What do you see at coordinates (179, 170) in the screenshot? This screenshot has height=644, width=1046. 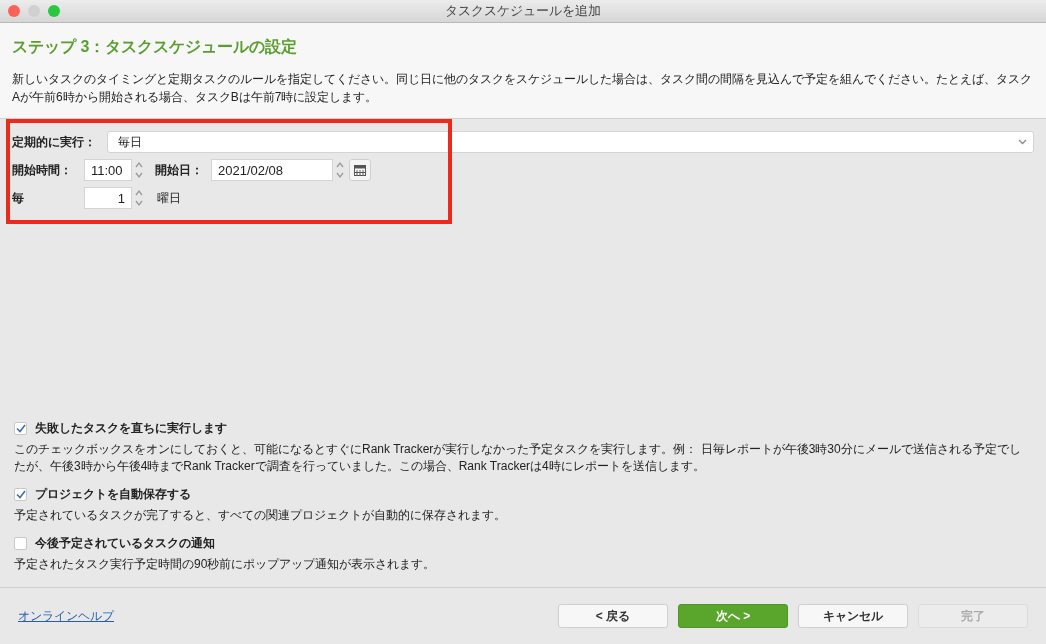 I see `field-label: 開始日：` at bounding box center [179, 170].